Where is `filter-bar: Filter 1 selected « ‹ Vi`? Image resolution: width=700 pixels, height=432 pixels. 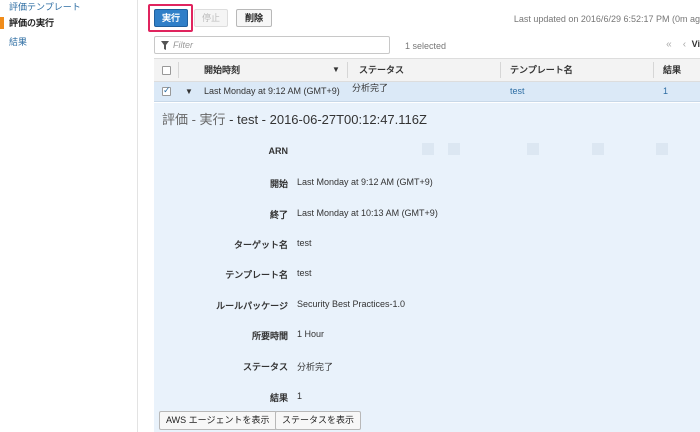
filter-bar: Filter 1 selected « ‹ Vi is located at coordinates (427, 46).